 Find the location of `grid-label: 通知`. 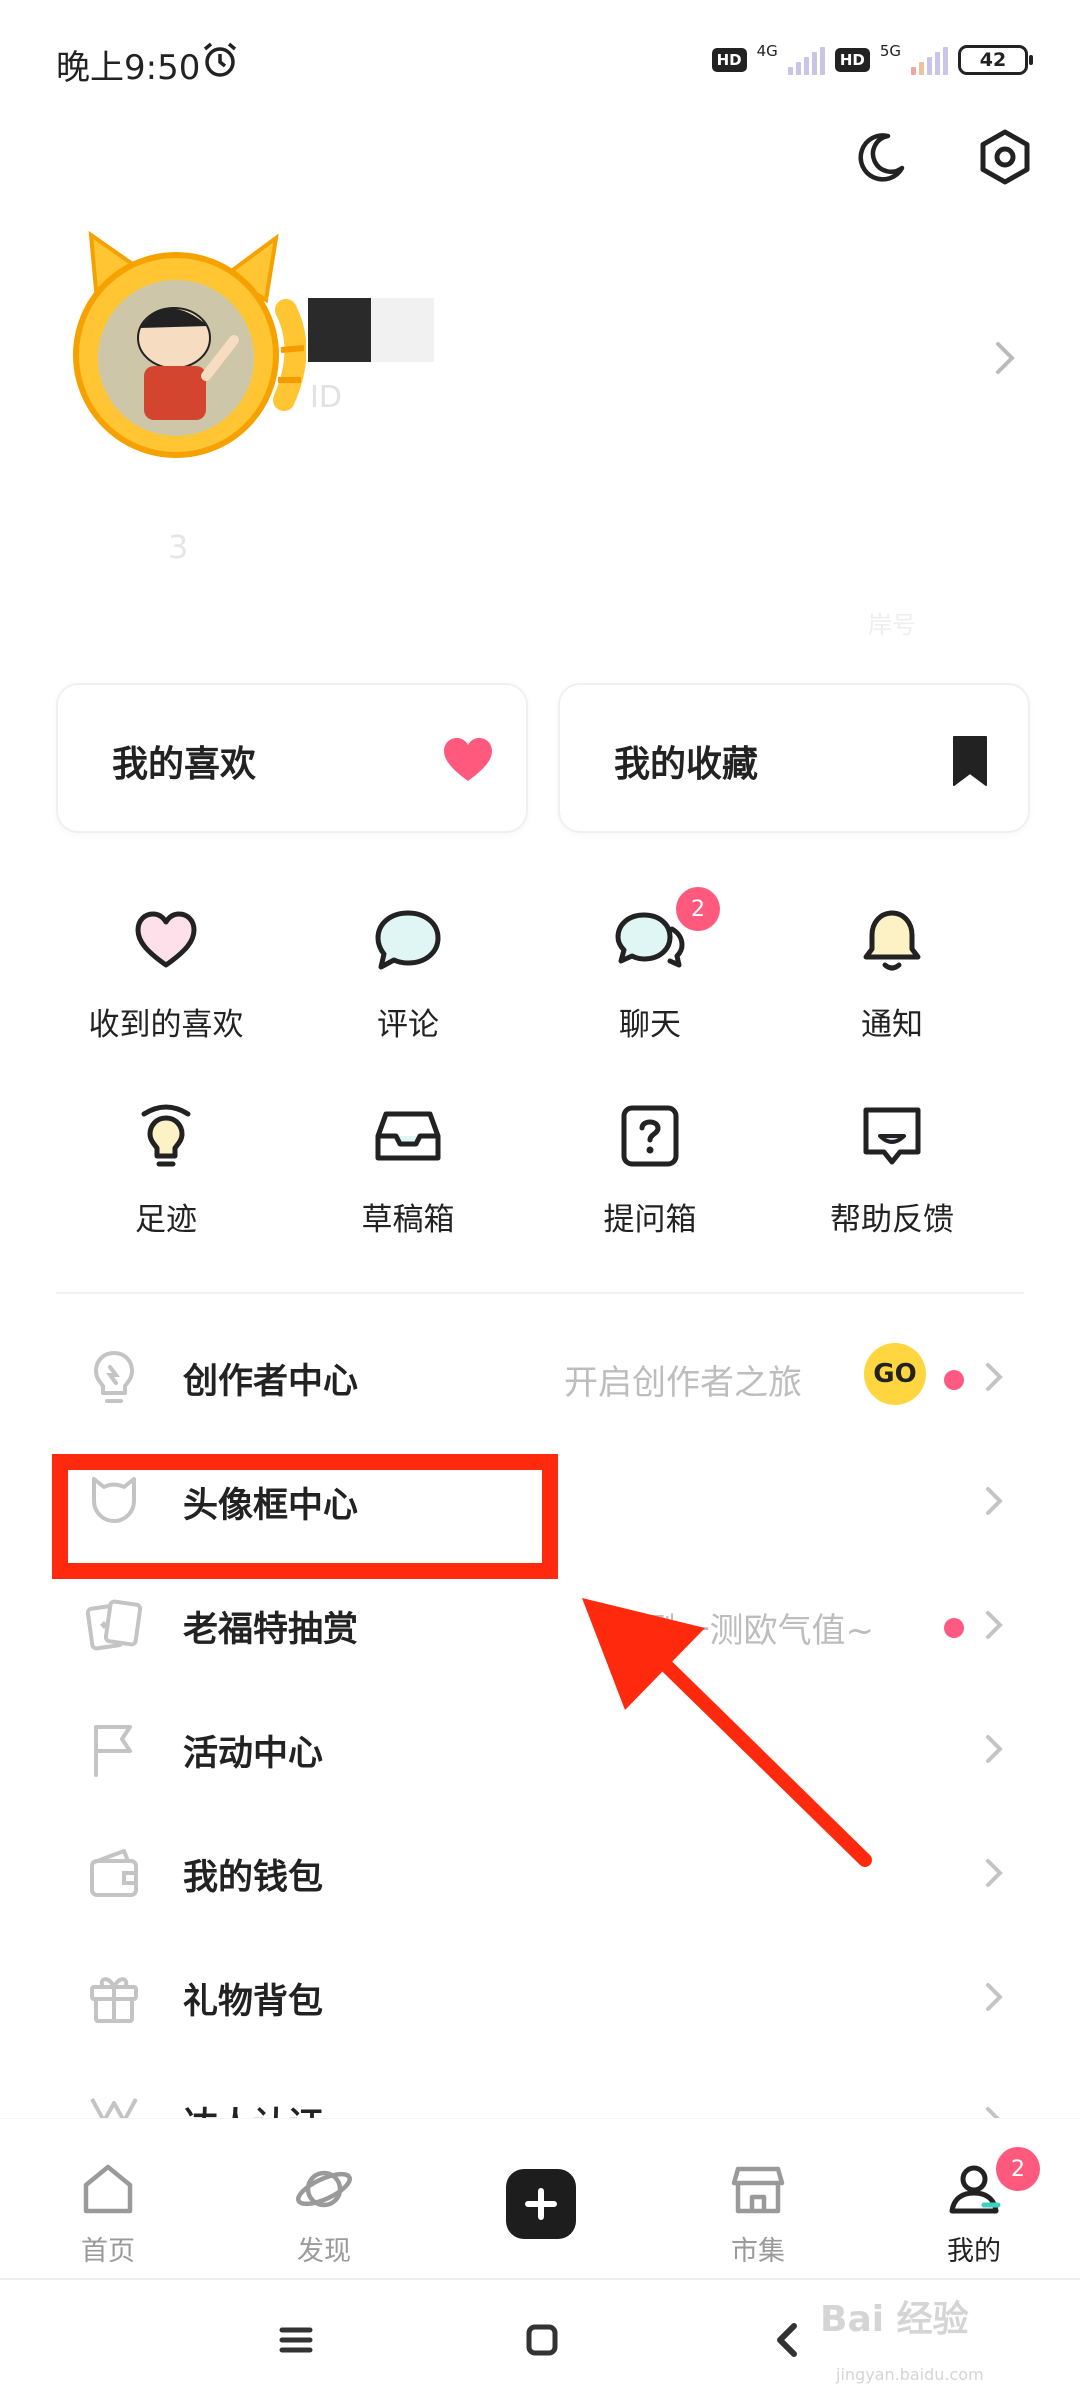

grid-label: 通知 is located at coordinates (892, 1025).